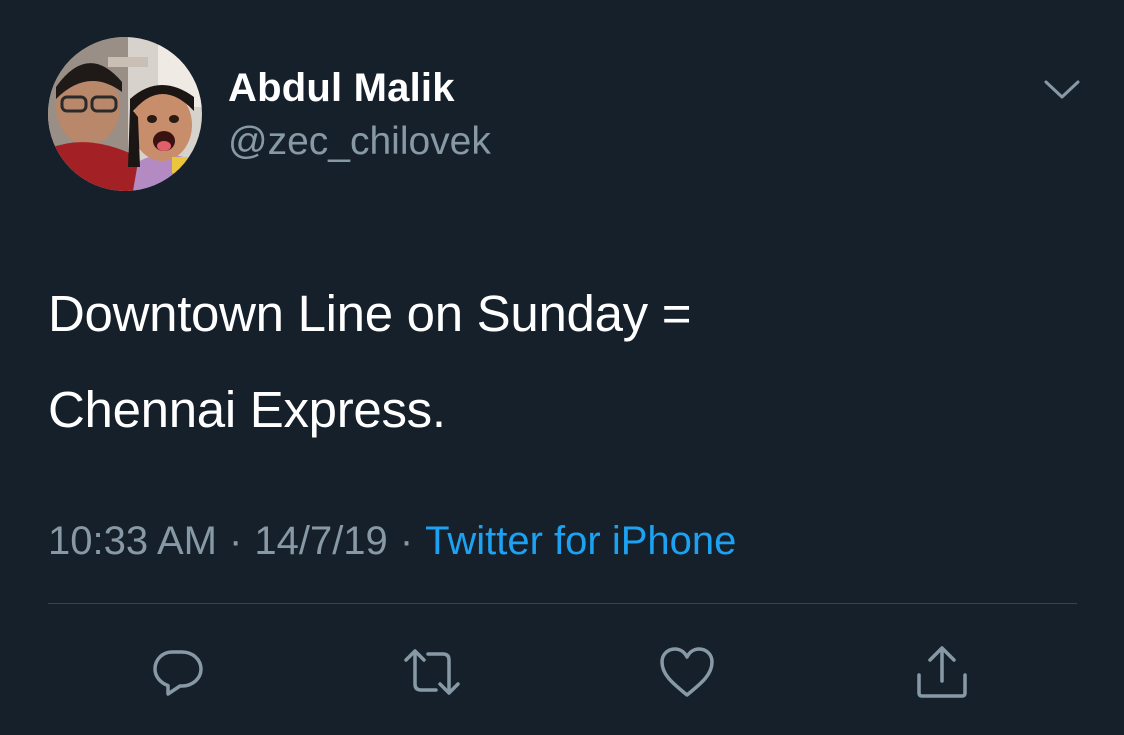 The width and height of the screenshot is (1124, 735). I want to click on share-icon, so click(942, 672).